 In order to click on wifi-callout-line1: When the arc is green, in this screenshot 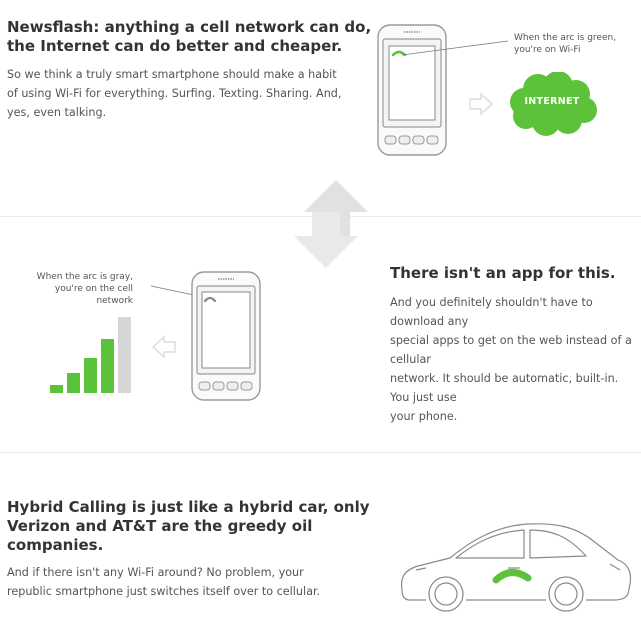, I will do `click(565, 38)`.